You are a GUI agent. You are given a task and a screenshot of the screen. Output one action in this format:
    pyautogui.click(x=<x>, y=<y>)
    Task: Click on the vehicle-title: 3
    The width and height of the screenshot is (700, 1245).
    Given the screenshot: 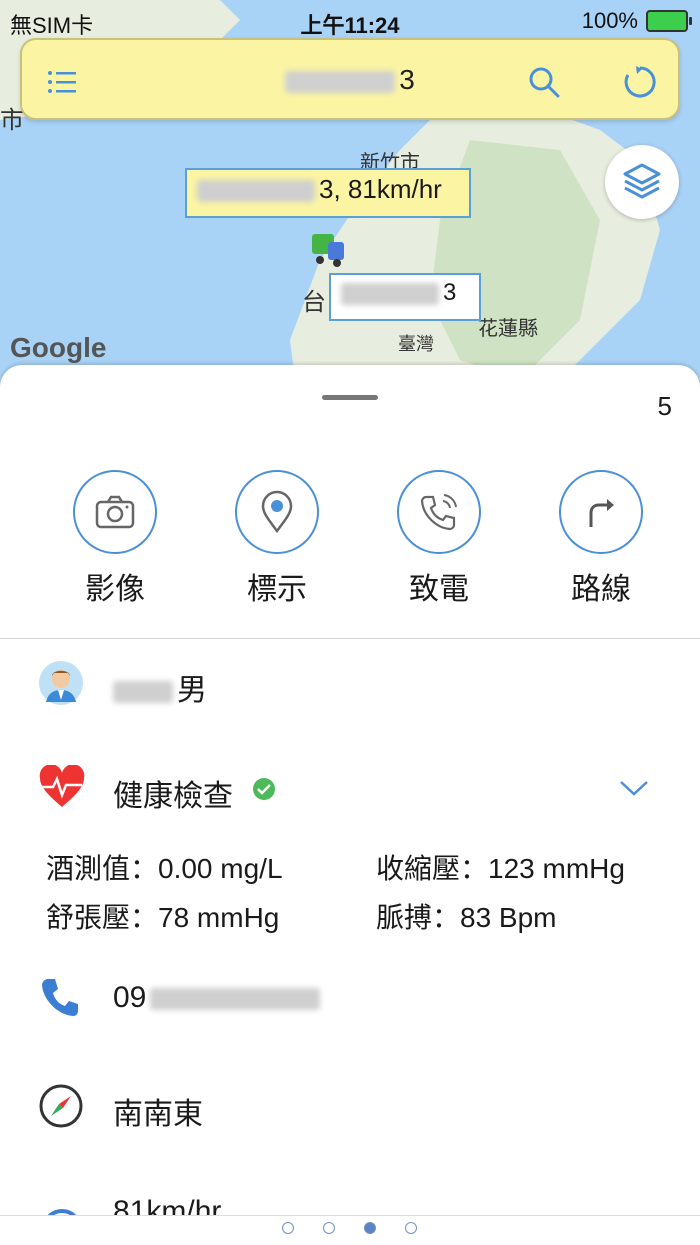 What is the action you would take?
    pyautogui.click(x=350, y=80)
    